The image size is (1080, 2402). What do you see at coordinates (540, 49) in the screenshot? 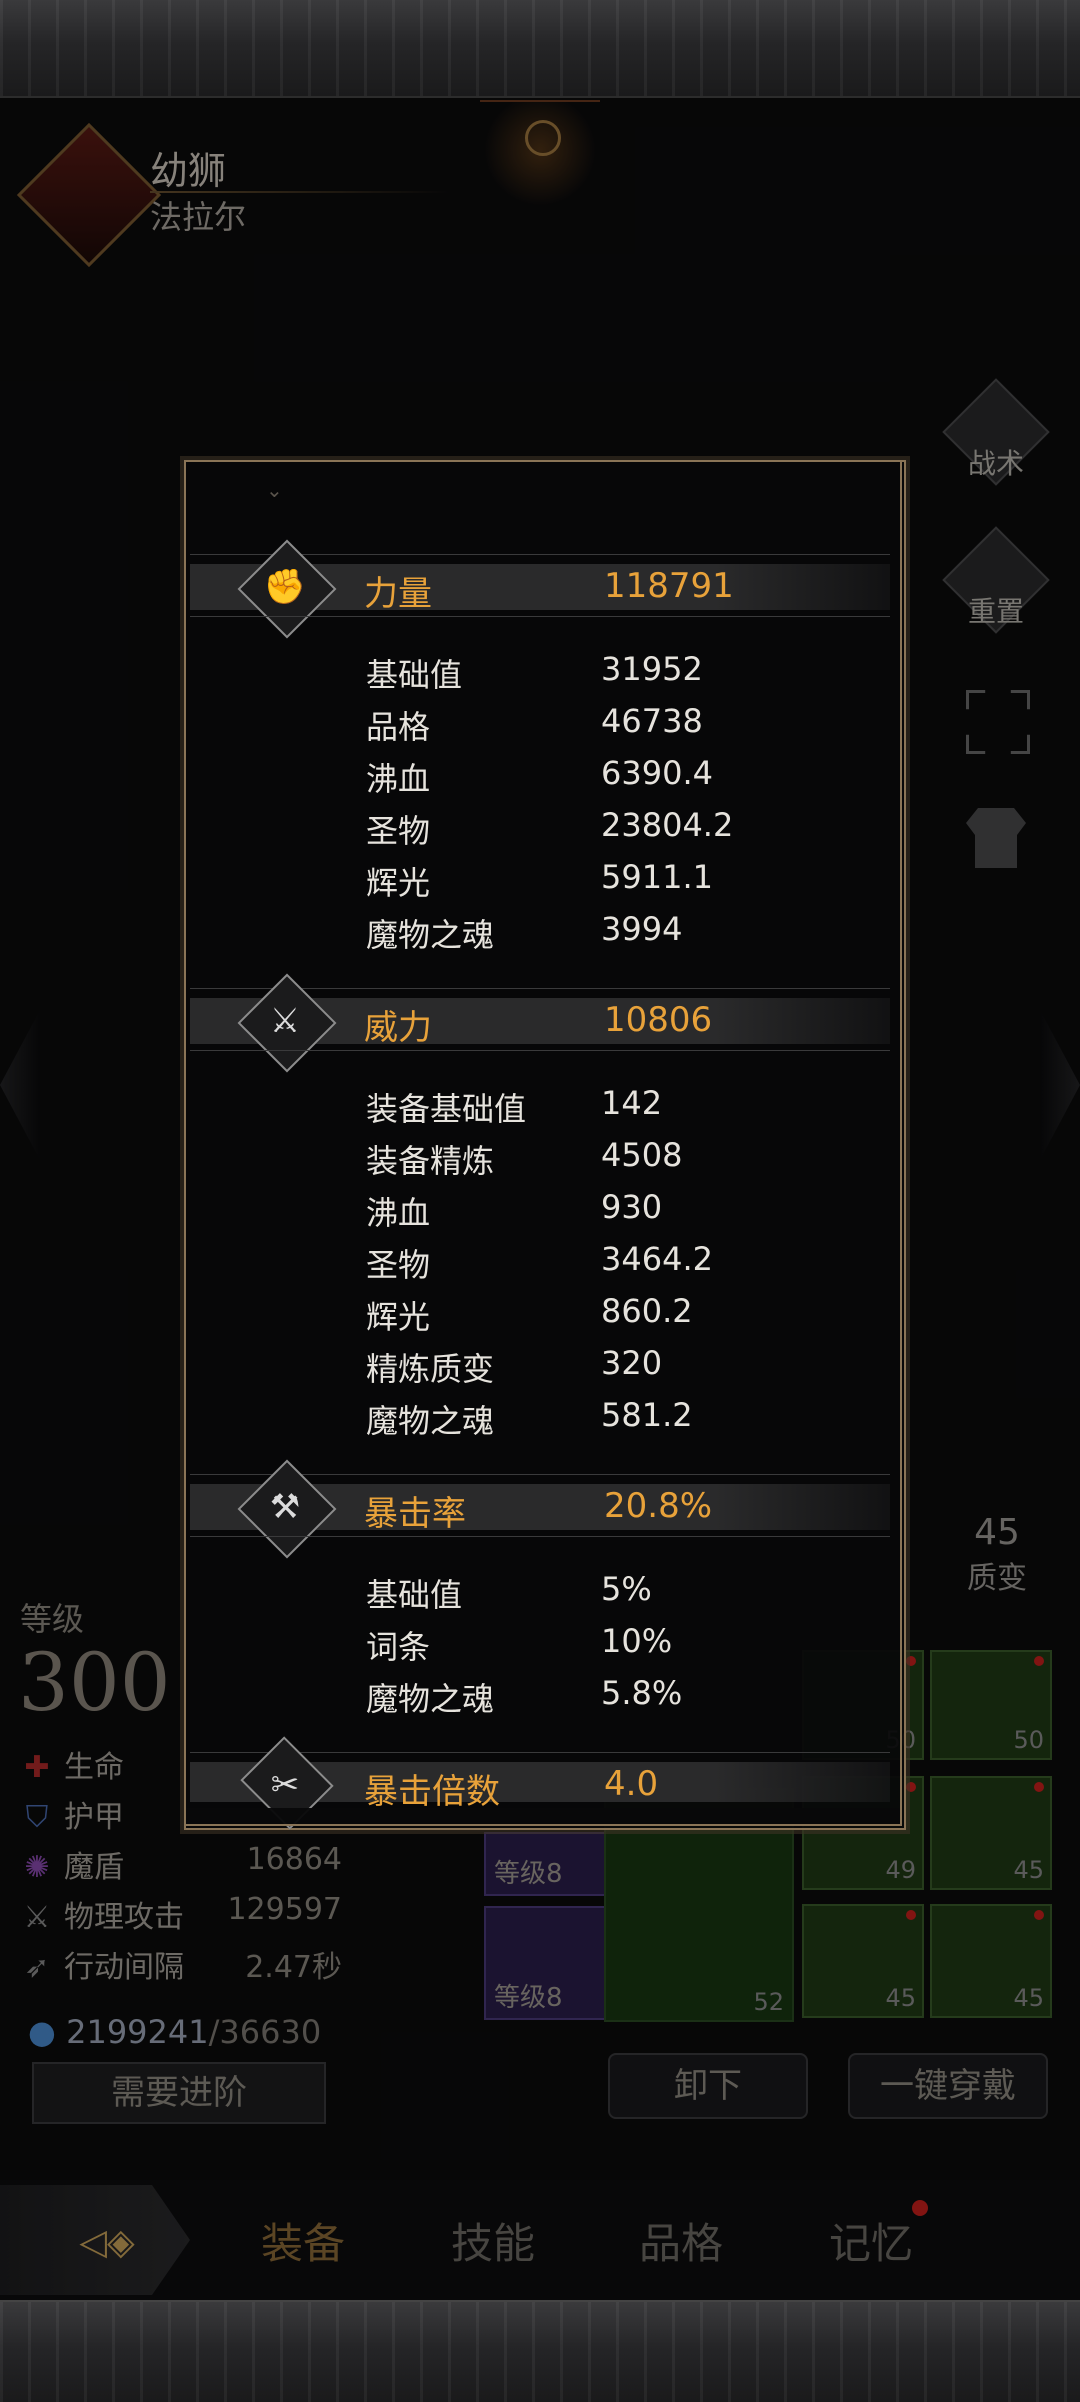
I see `top-ornament-bar` at bounding box center [540, 49].